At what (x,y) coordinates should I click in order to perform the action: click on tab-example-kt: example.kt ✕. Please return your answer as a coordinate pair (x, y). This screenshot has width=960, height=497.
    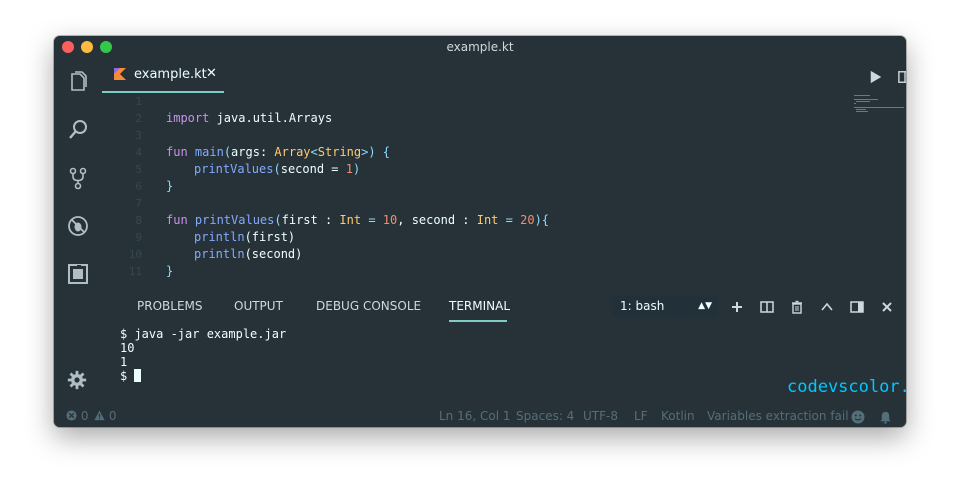
    Looking at the image, I should click on (163, 75).